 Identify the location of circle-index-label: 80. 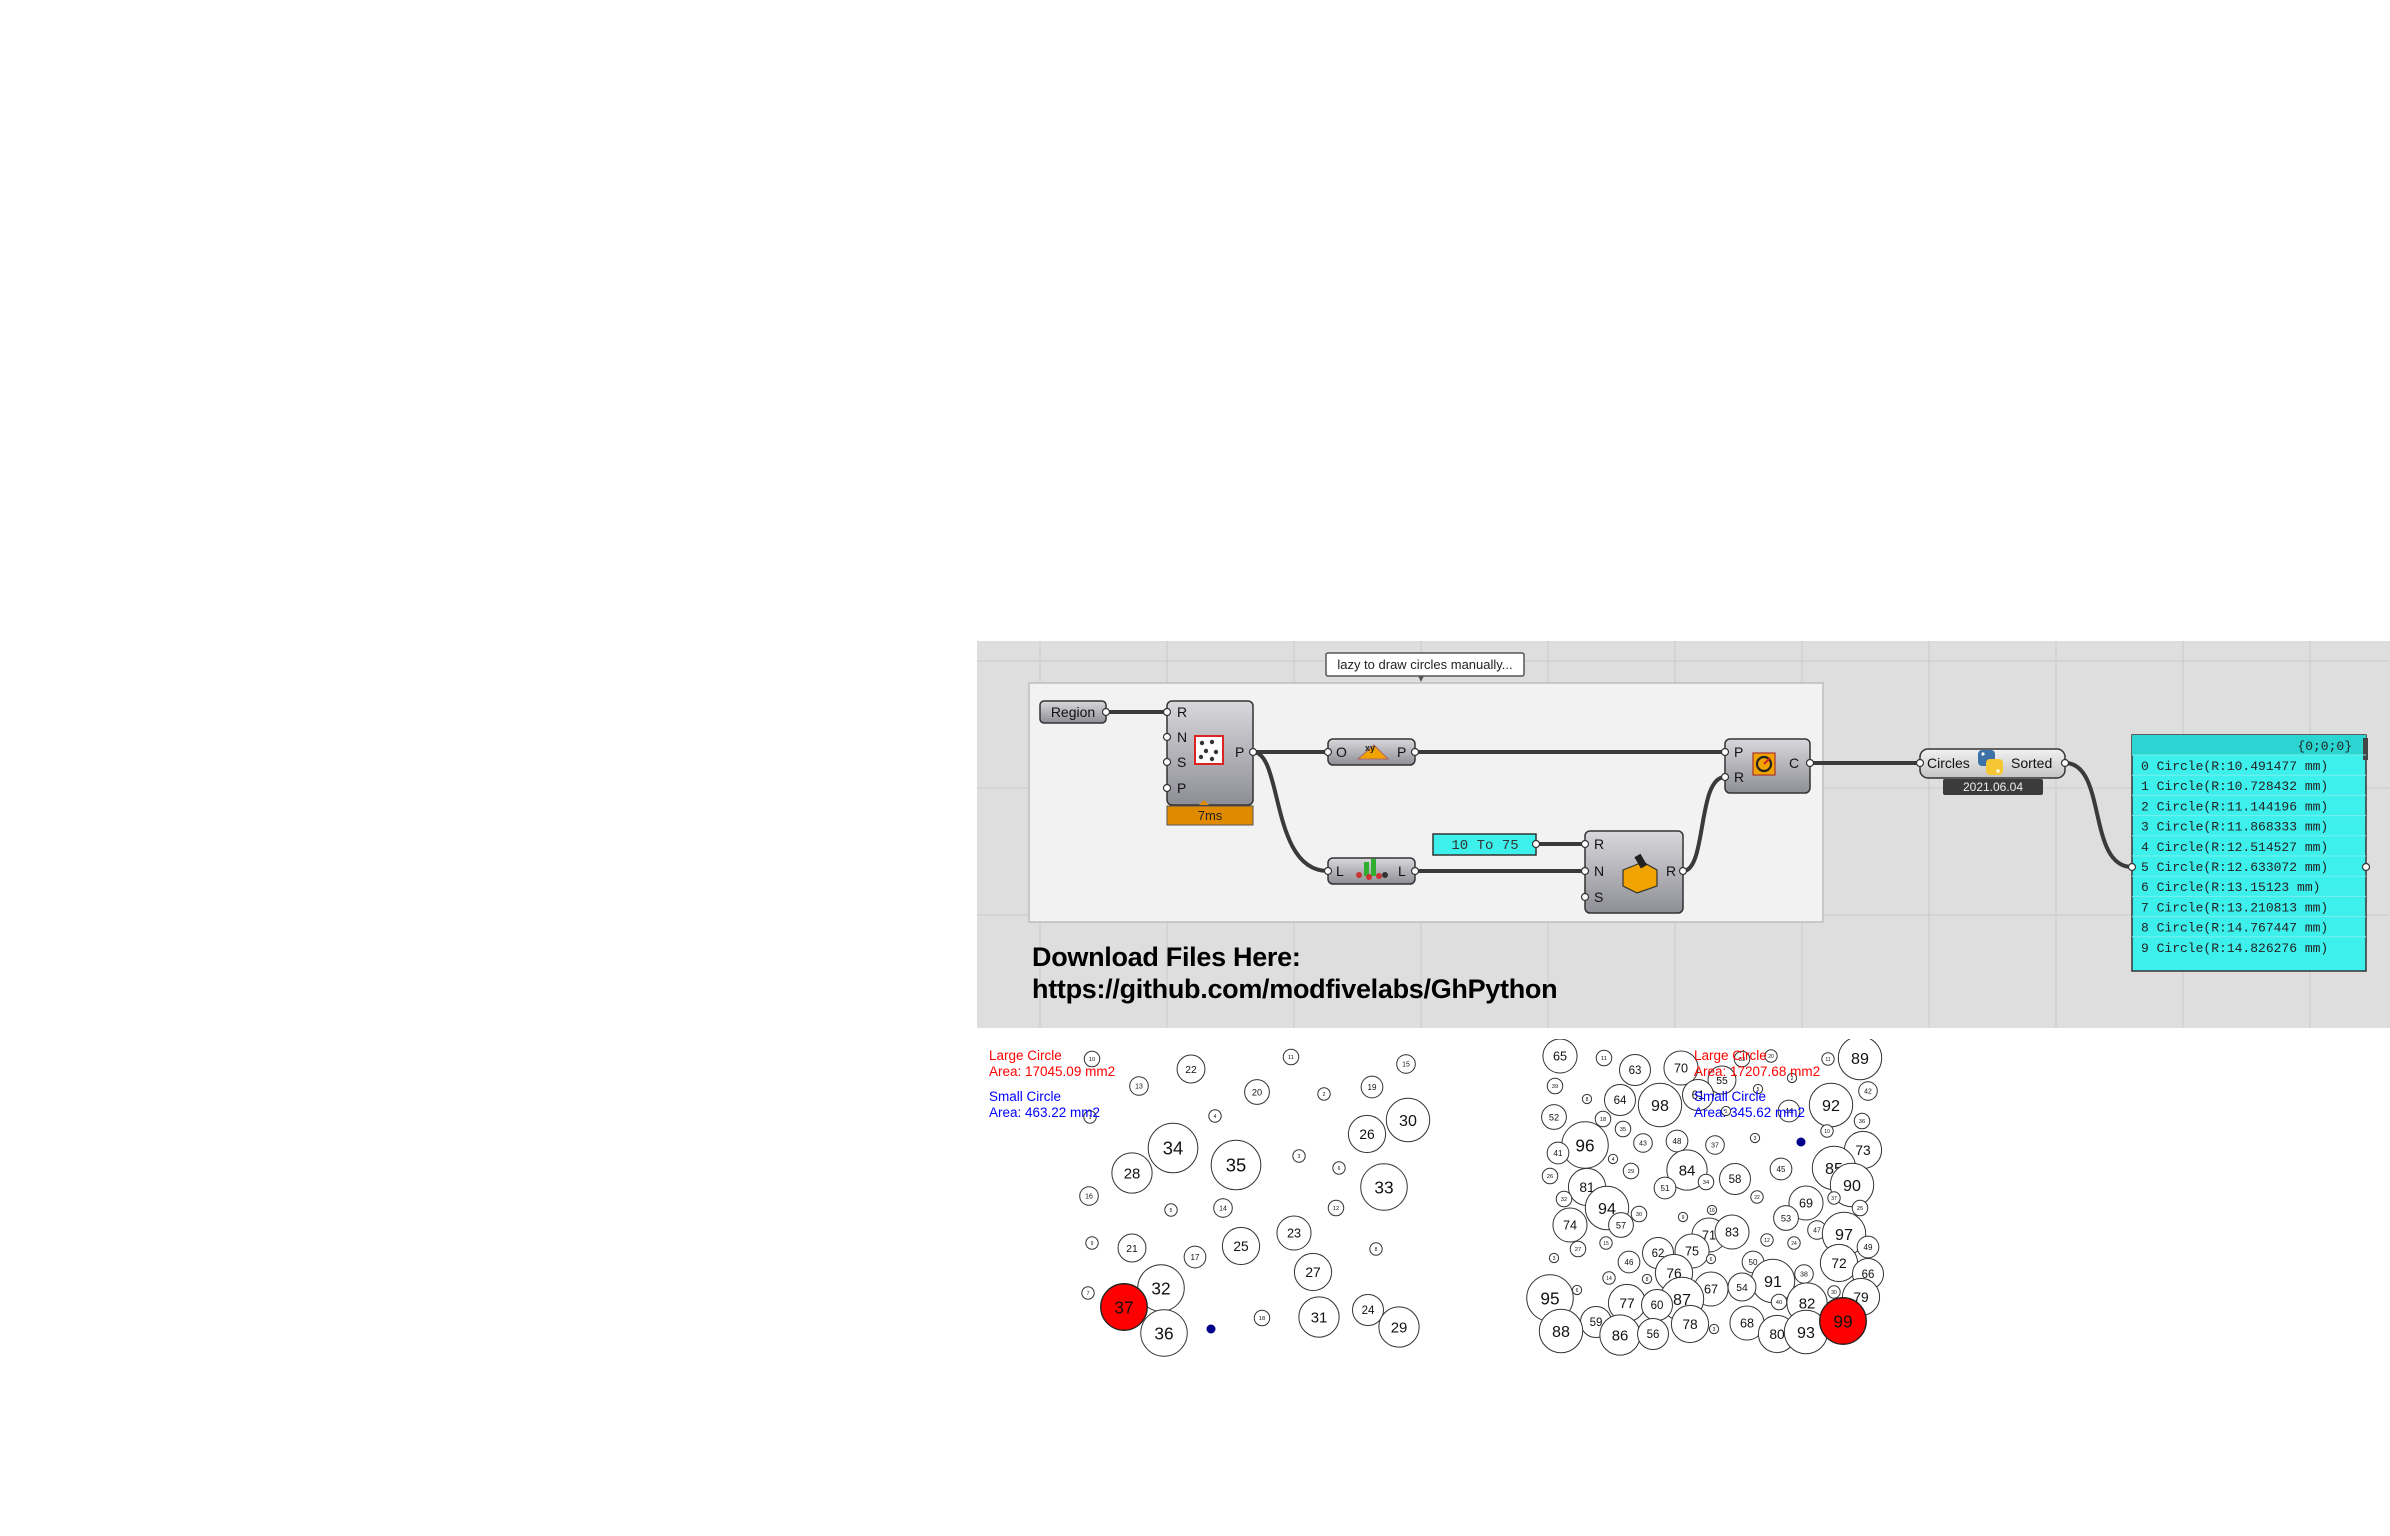
(1777, 1334).